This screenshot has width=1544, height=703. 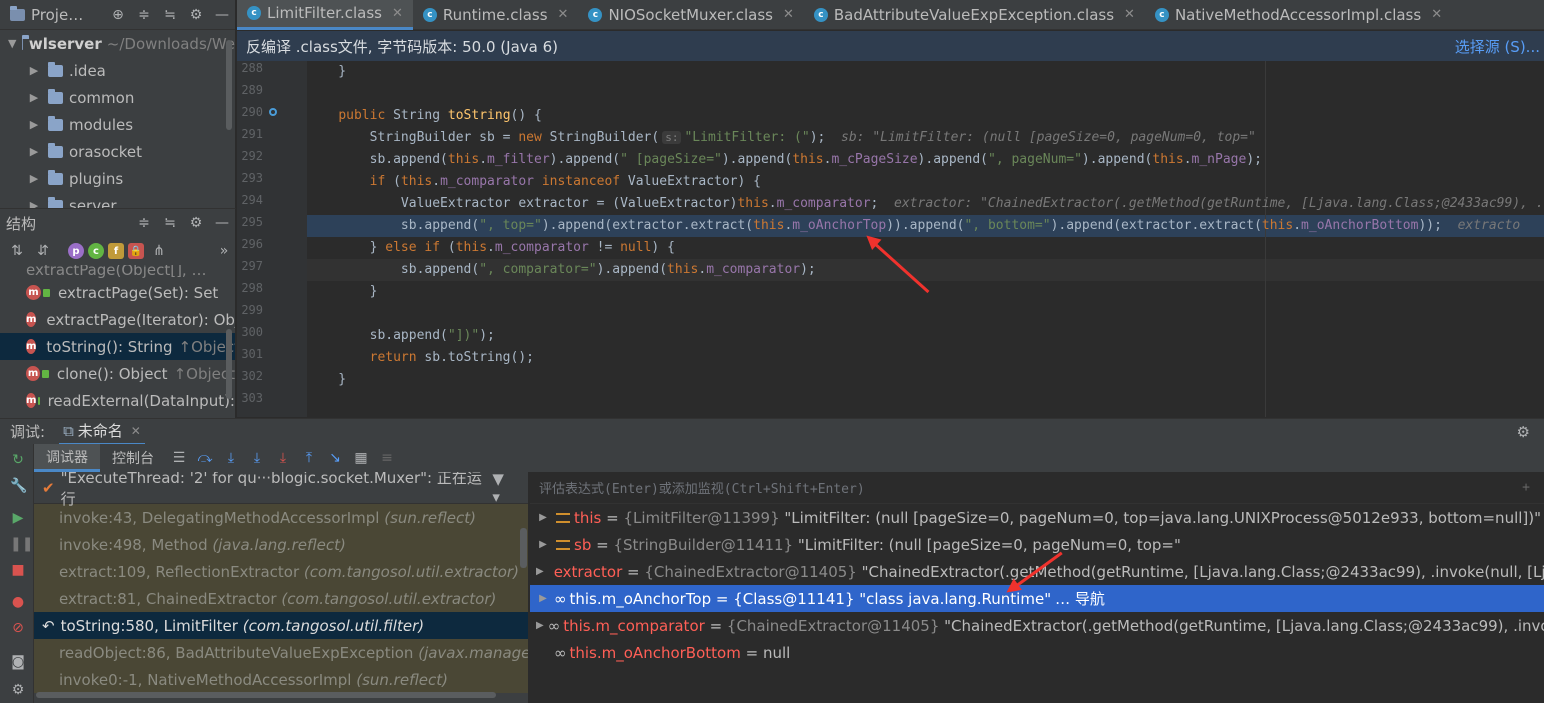 I want to click on show-execution-point-icon: ⤼, so click(x=205, y=458).